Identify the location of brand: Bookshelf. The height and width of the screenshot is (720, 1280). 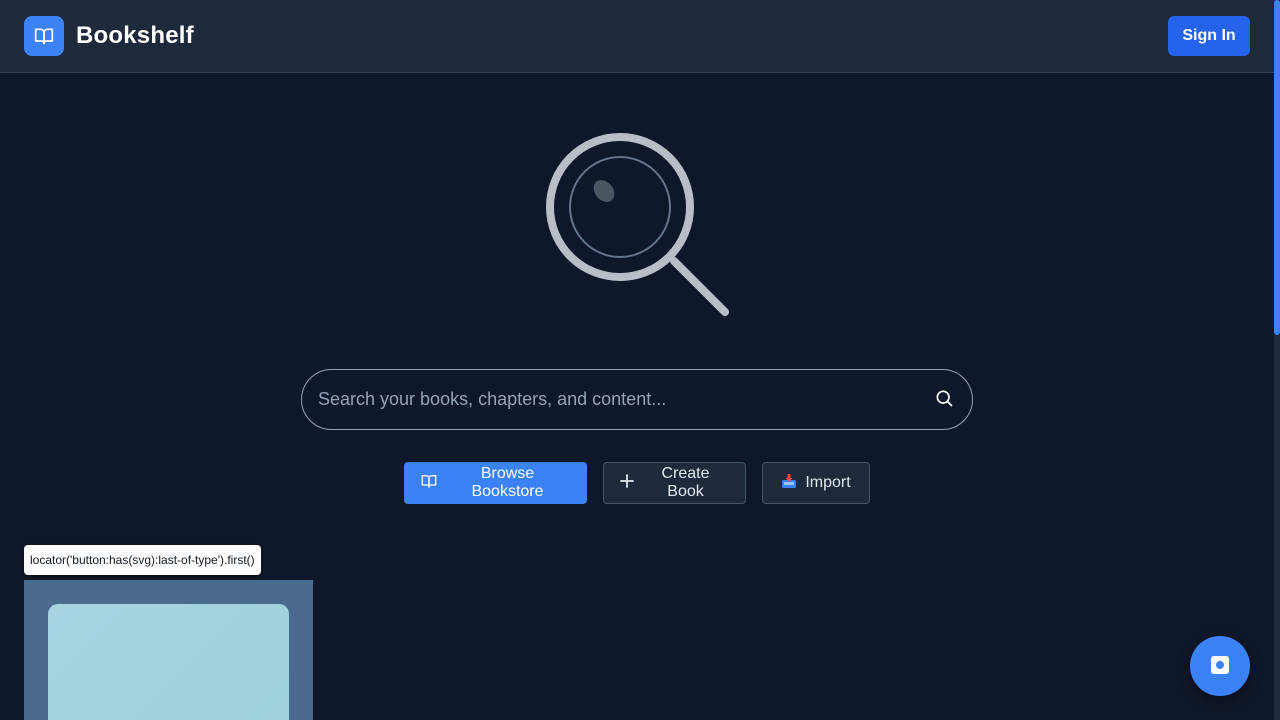
(109, 36).